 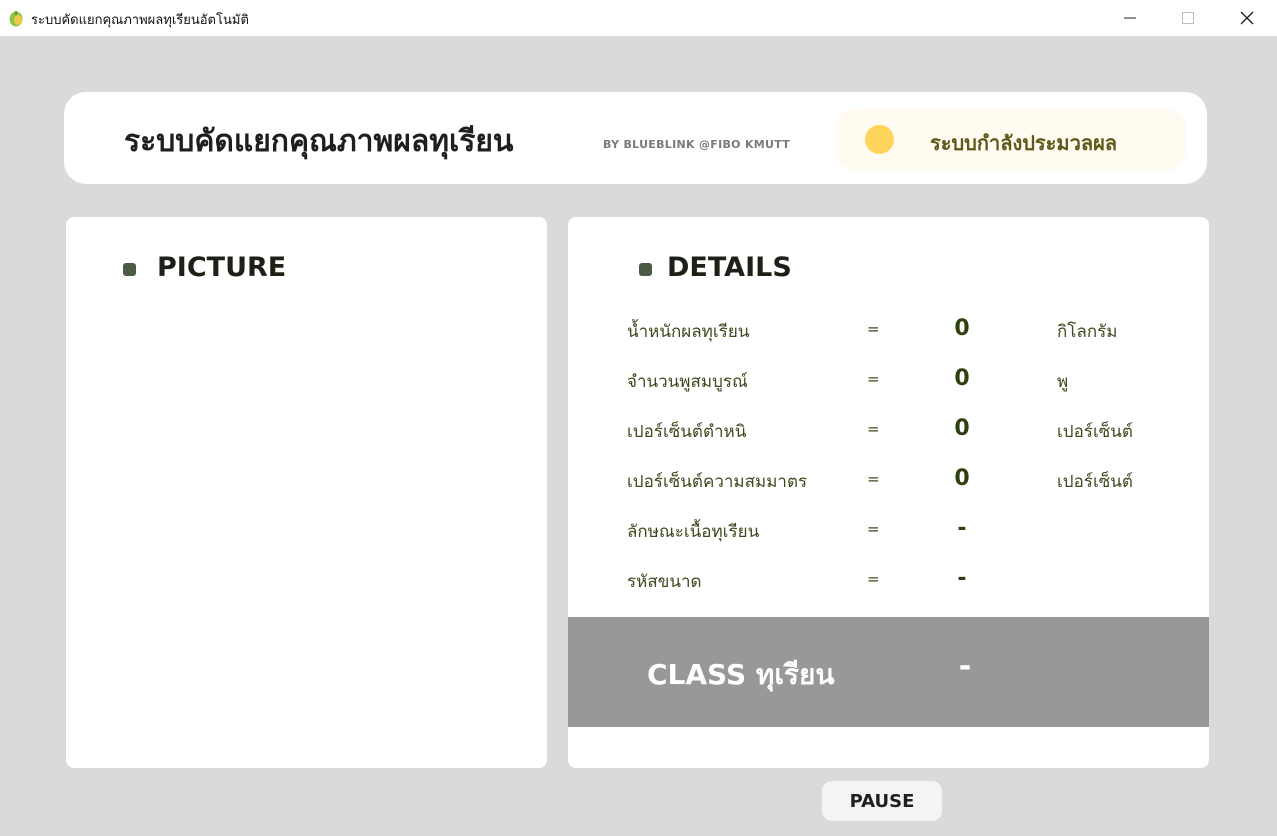 What do you see at coordinates (965, 666) in the screenshot?
I see `class-value: -` at bounding box center [965, 666].